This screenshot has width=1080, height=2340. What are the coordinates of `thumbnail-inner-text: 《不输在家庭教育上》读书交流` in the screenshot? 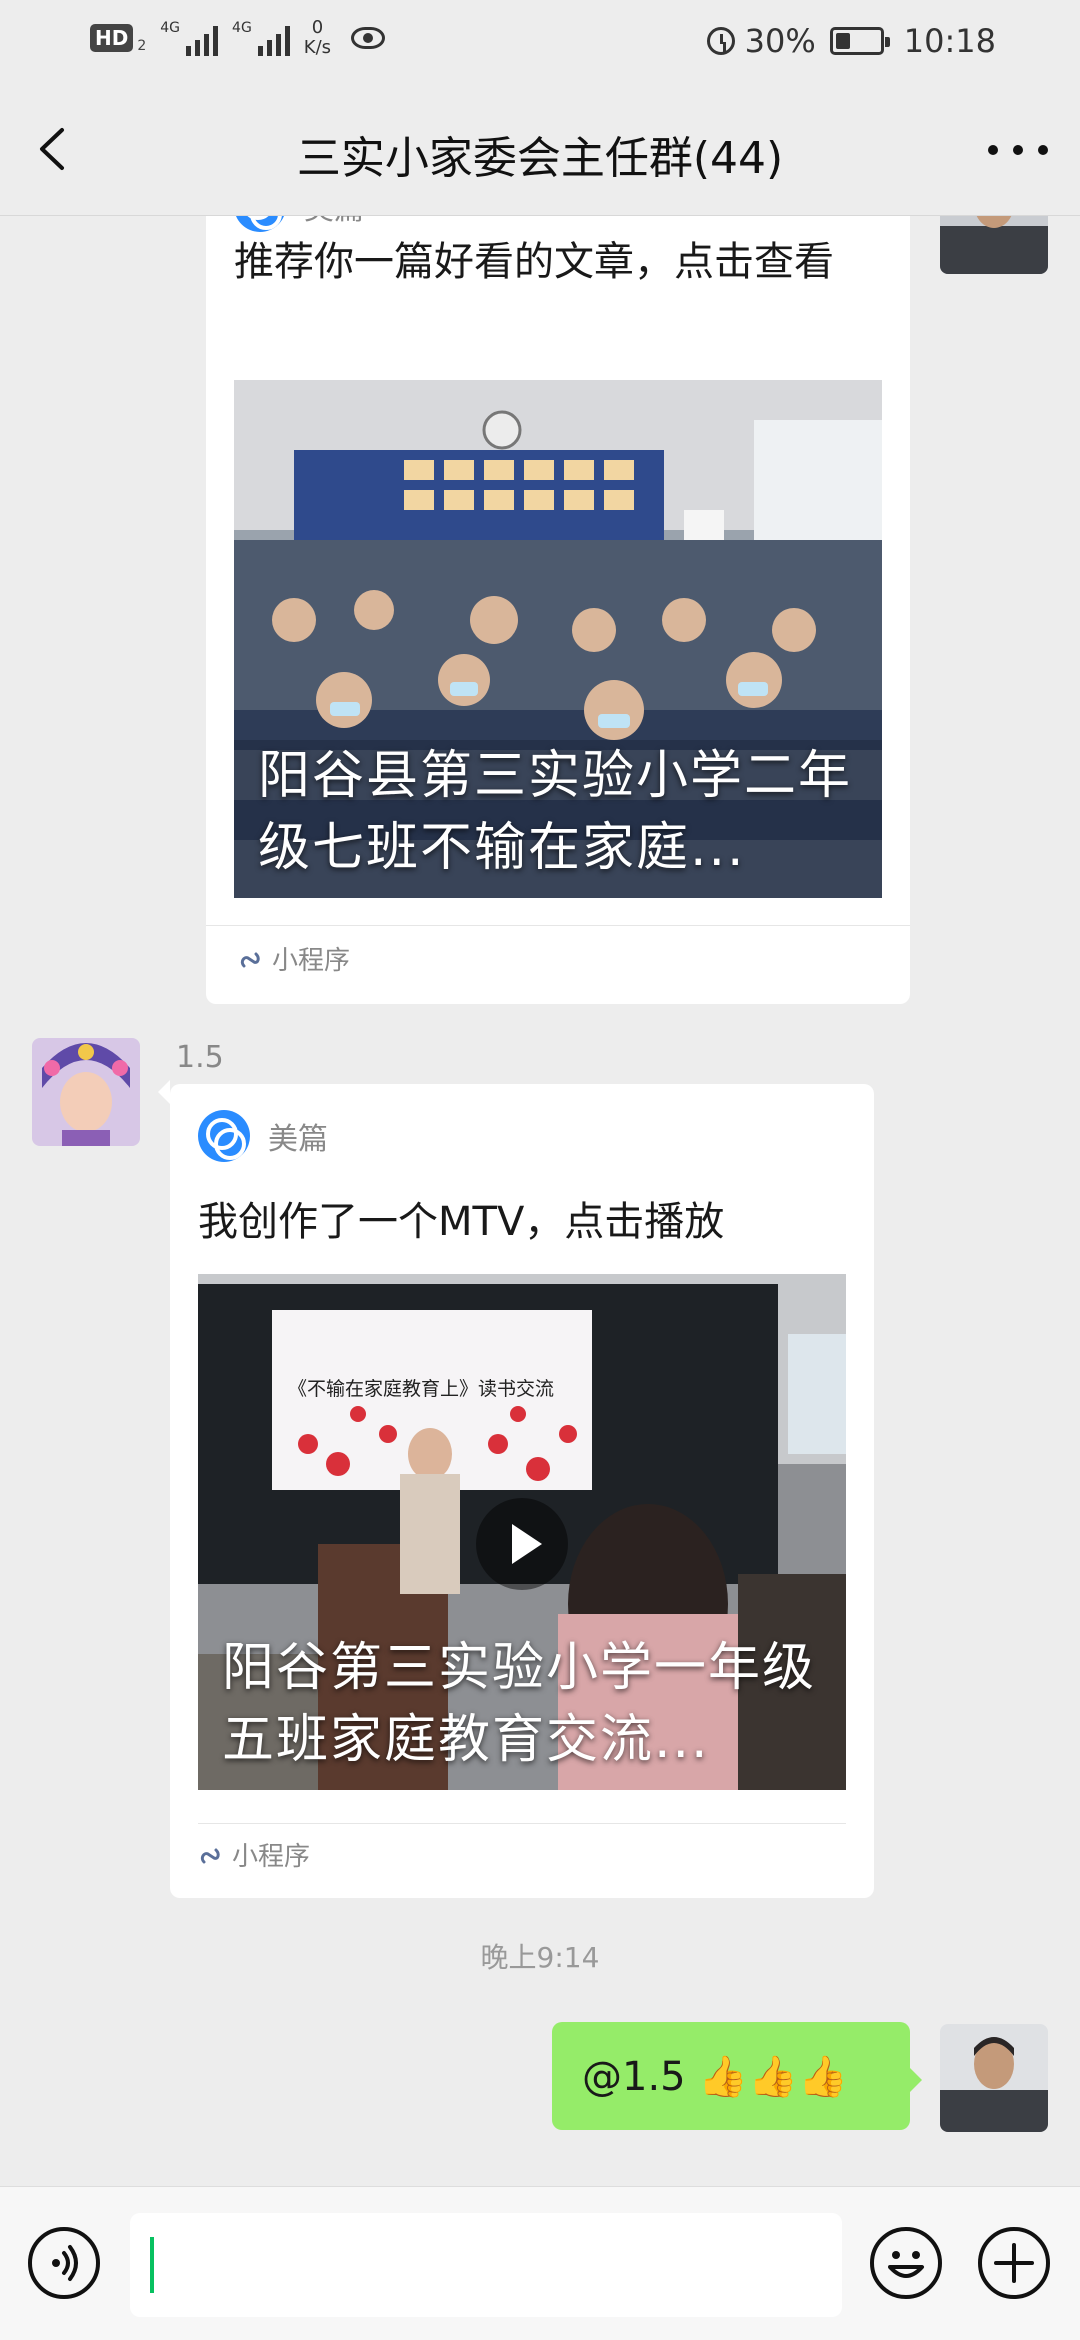 It's located at (421, 1389).